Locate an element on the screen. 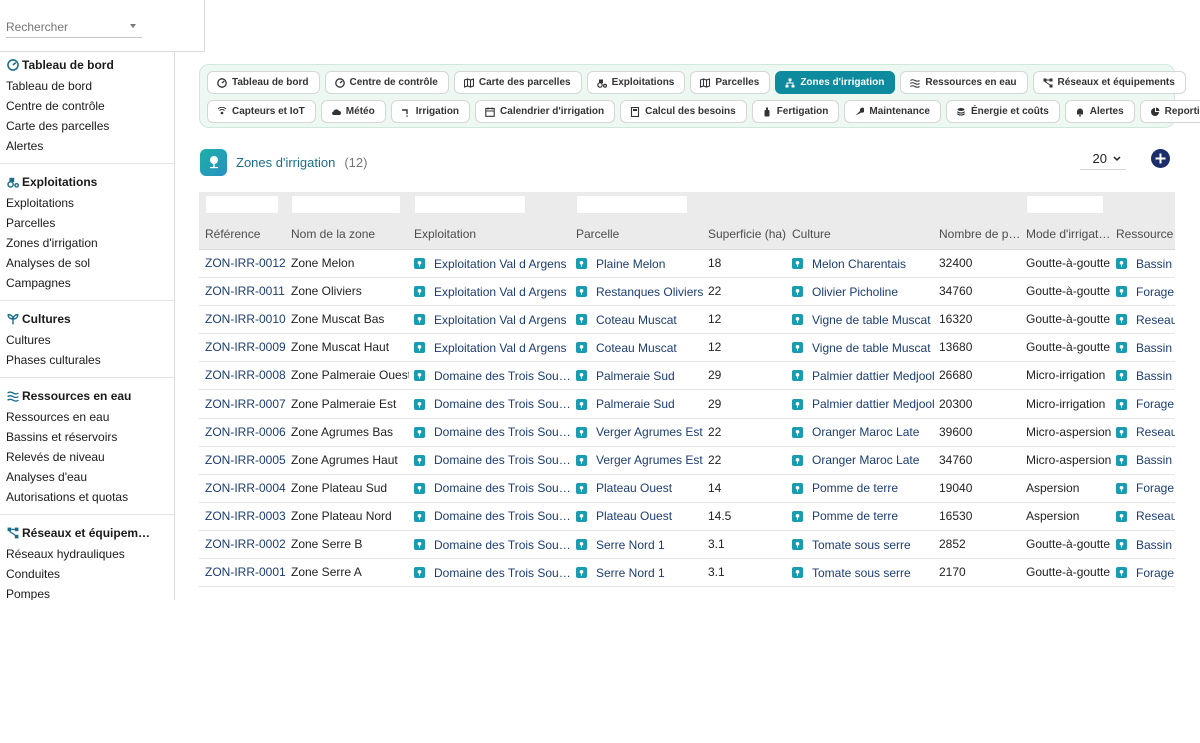 This screenshot has width=1200, height=743. toolbar-button: Zones d'irrigation is located at coordinates (835, 82).